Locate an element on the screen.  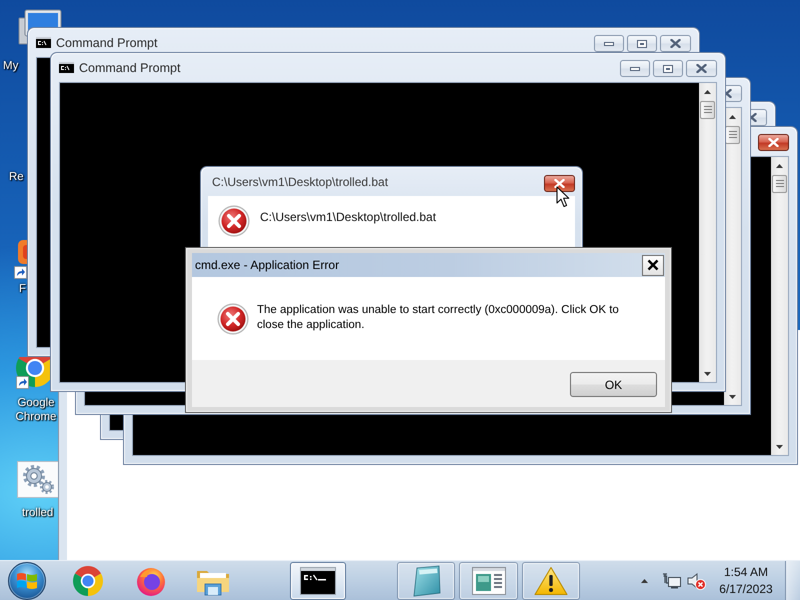
dialog-message: C:\Users\vm1\Desktop\trolled.bat is located at coordinates (348, 217).